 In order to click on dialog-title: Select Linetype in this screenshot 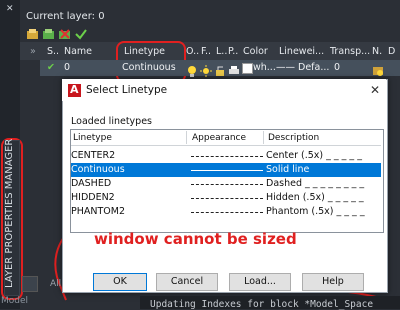, I will do `click(127, 90)`.